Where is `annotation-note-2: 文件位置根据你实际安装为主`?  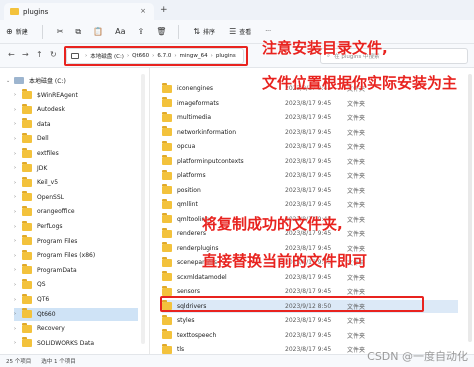
annotation-note-2: 文件位置根据你实际安装为主 is located at coordinates (360, 83).